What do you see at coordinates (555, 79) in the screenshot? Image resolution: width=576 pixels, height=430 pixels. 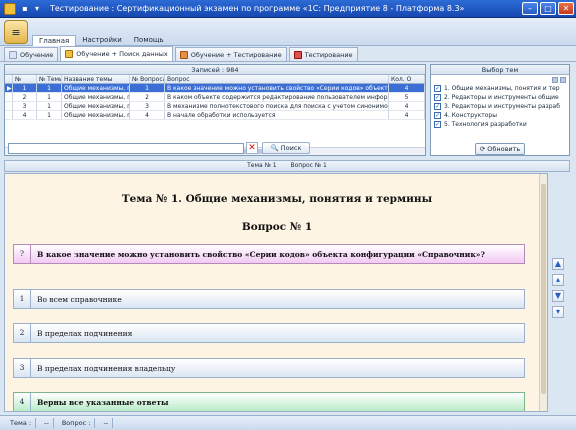 I see `check-all-icon` at bounding box center [555, 79].